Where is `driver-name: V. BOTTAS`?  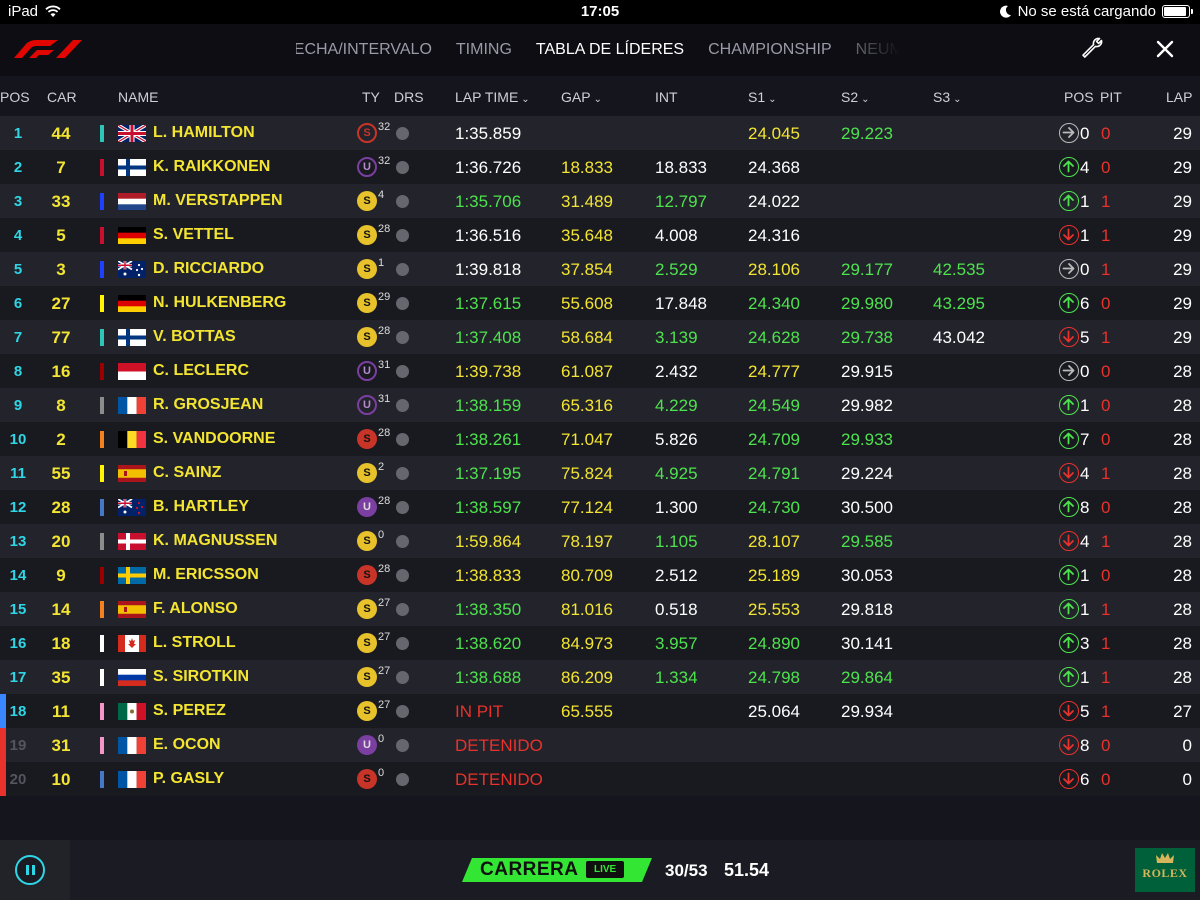
driver-name: V. BOTTAS is located at coordinates (194, 337).